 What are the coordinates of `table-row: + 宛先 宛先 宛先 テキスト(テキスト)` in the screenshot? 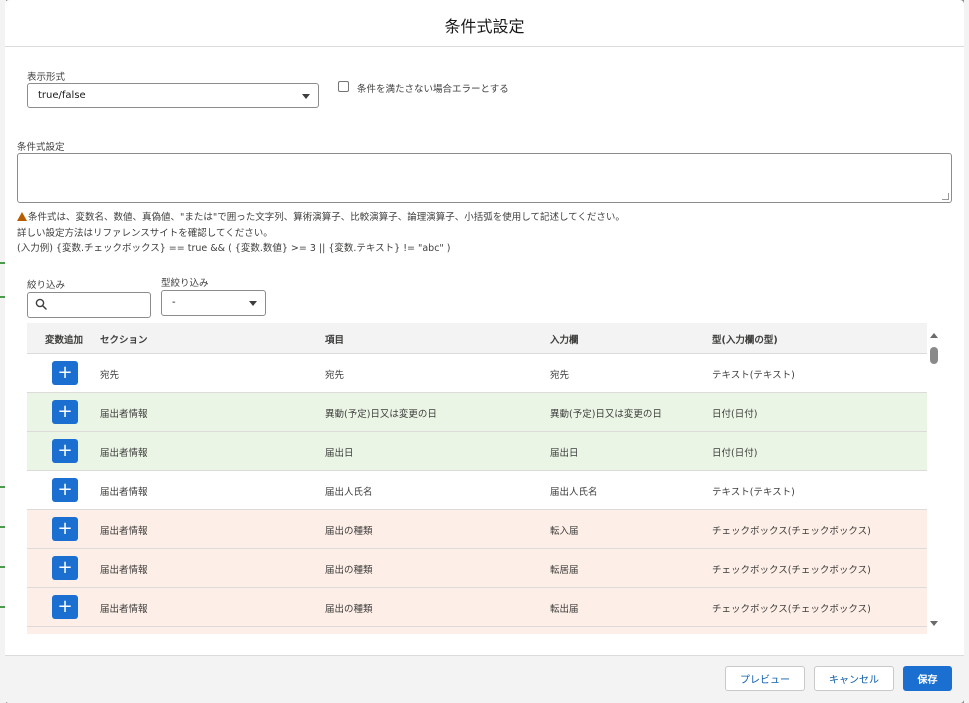 It's located at (477, 373).